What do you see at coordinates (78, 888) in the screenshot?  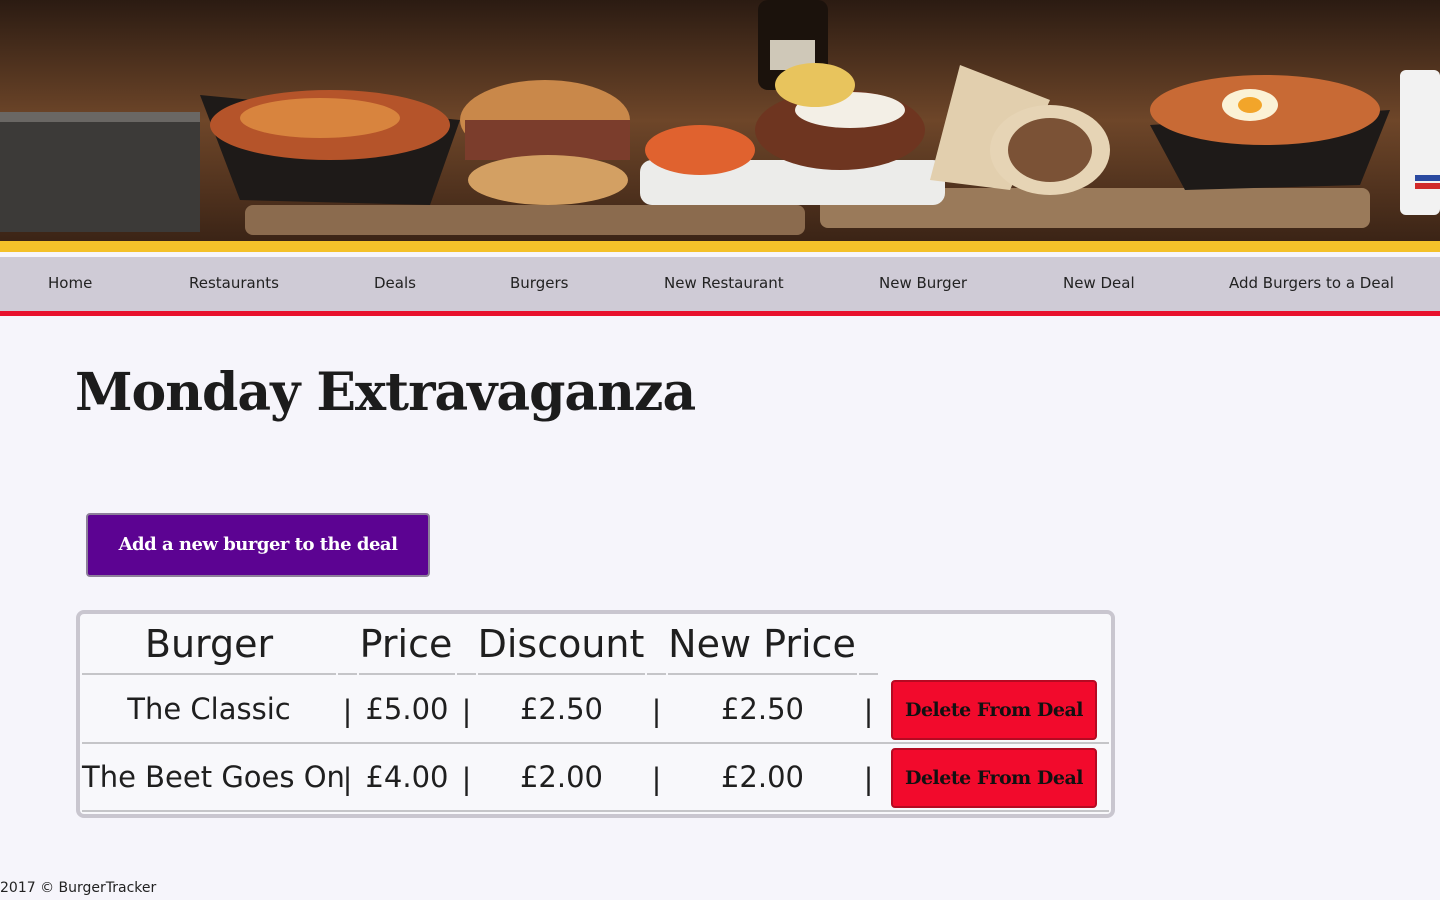 I see `footer-copyright: 2017 © BurgerTracker` at bounding box center [78, 888].